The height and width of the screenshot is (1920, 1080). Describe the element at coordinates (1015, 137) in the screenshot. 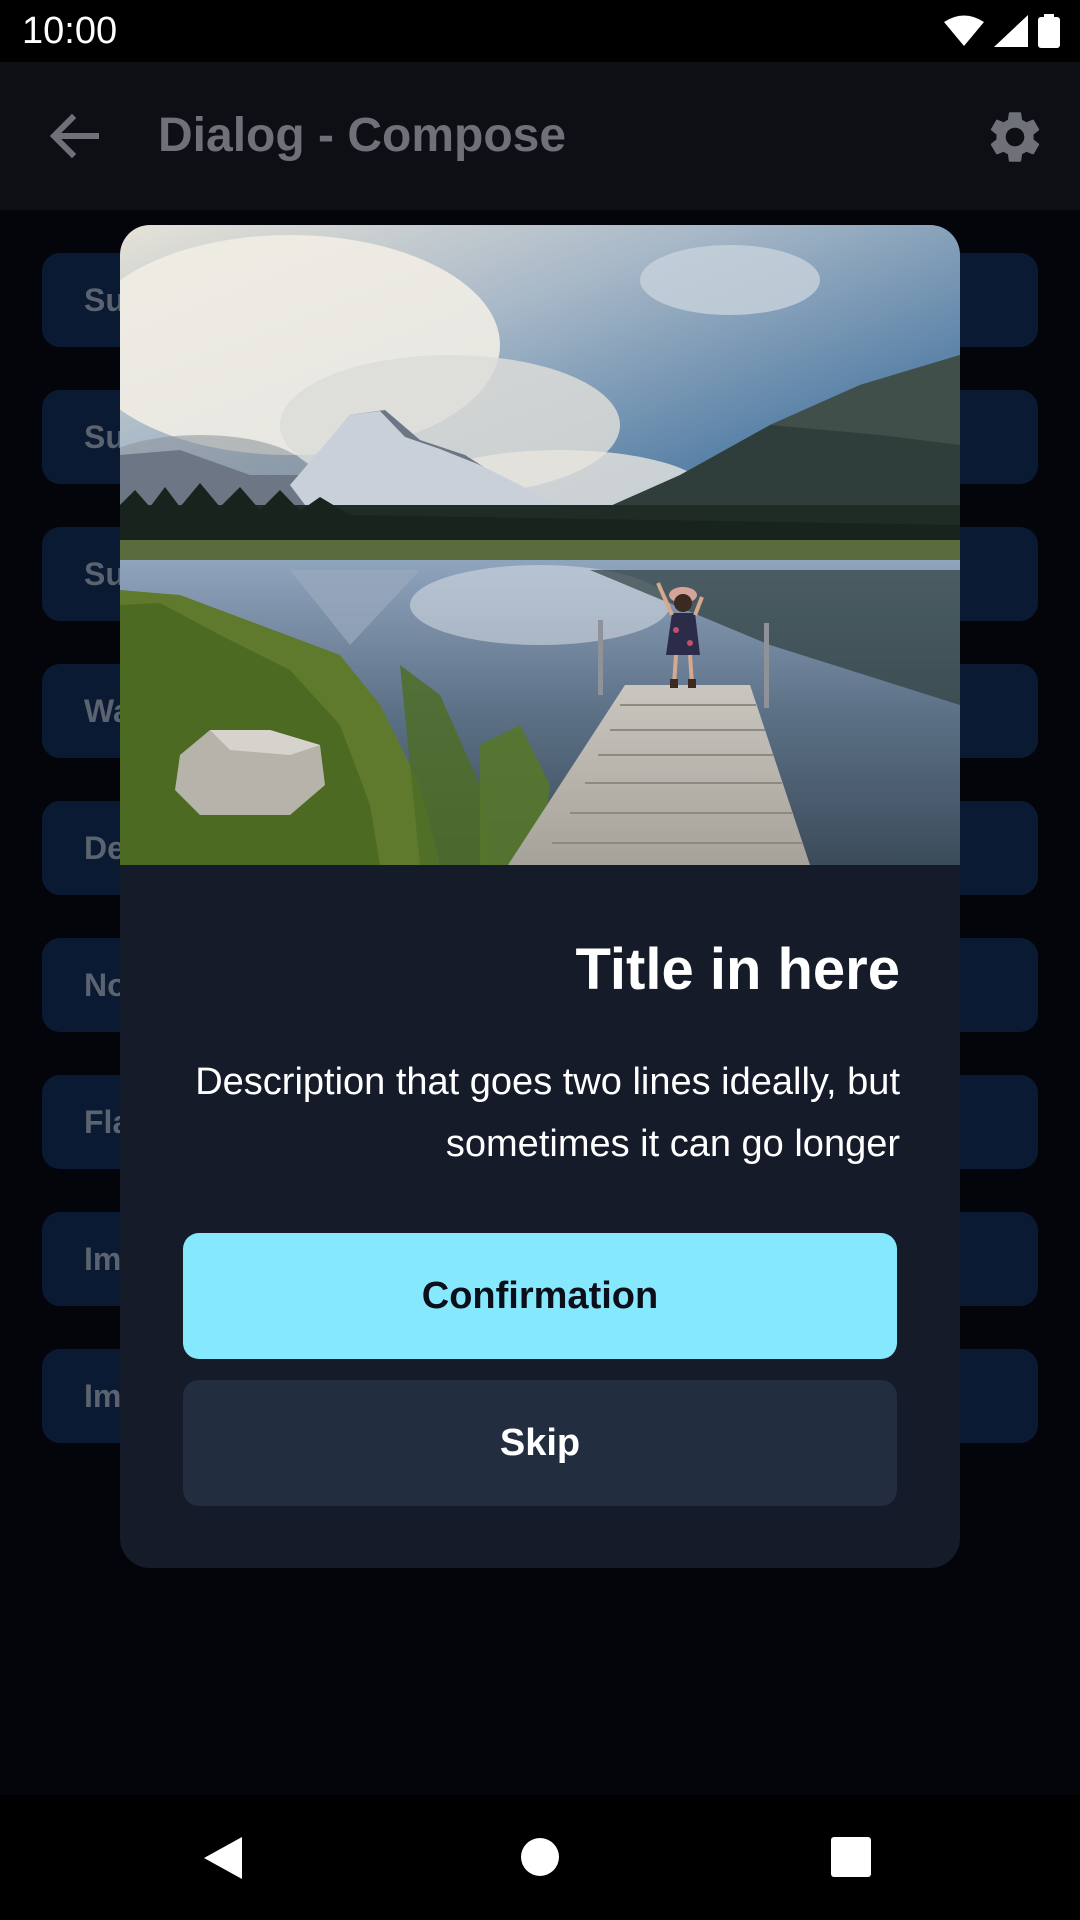

I see `gear-icon` at that location.